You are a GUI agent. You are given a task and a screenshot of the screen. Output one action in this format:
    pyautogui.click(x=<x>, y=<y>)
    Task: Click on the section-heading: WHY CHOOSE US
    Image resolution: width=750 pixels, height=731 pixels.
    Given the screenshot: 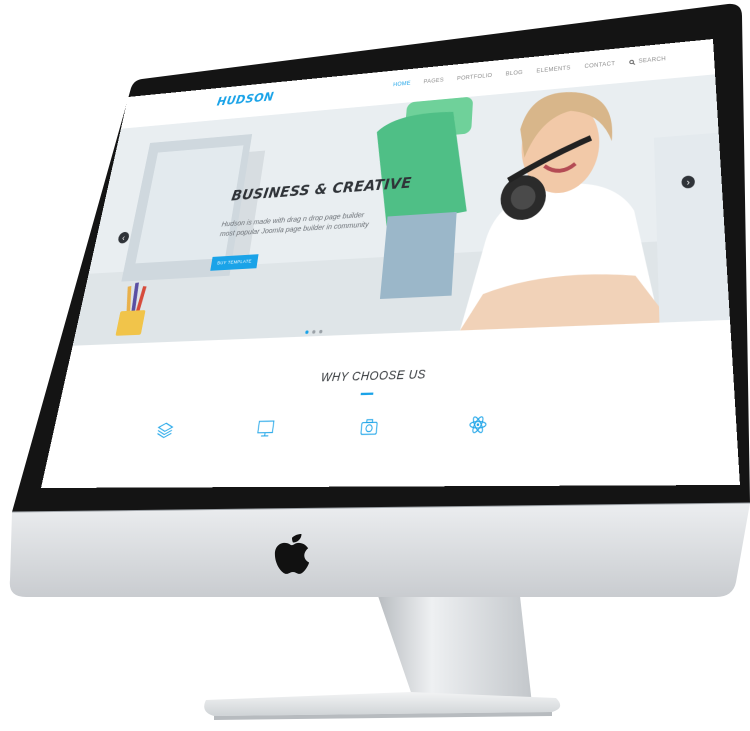 What is the action you would take?
    pyautogui.click(x=373, y=376)
    